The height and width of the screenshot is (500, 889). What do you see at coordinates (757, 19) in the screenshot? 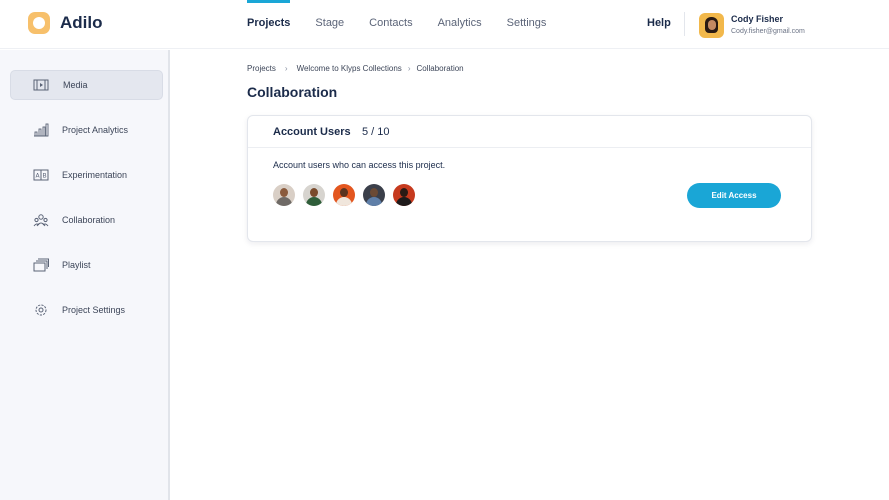
I see `user-name: Cody Fisher` at bounding box center [757, 19].